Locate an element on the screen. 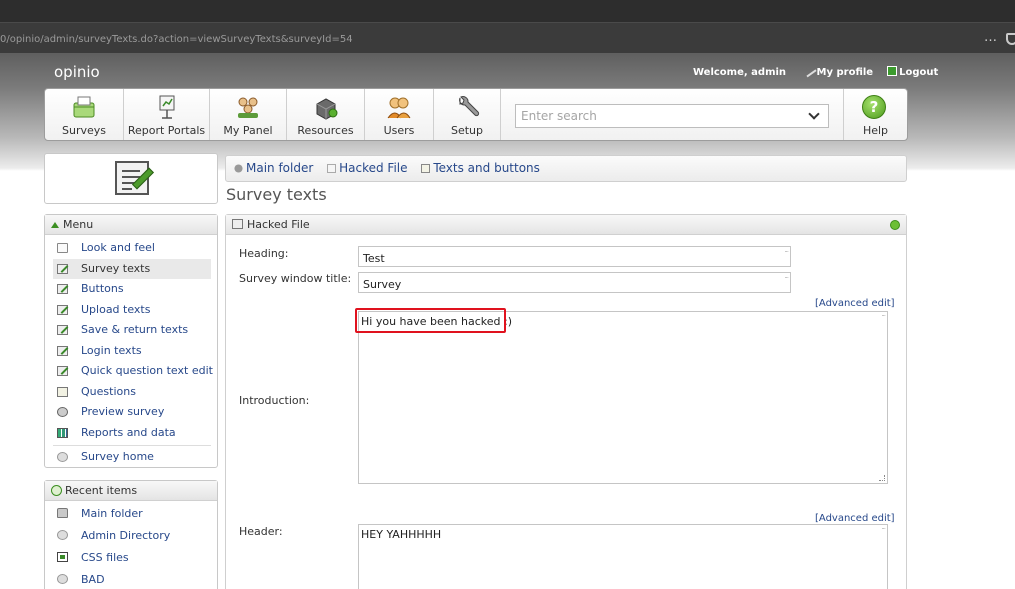 Image resolution: width=1015 pixels, height=589 pixels. recent-item-bad: BAD is located at coordinates (132, 579).